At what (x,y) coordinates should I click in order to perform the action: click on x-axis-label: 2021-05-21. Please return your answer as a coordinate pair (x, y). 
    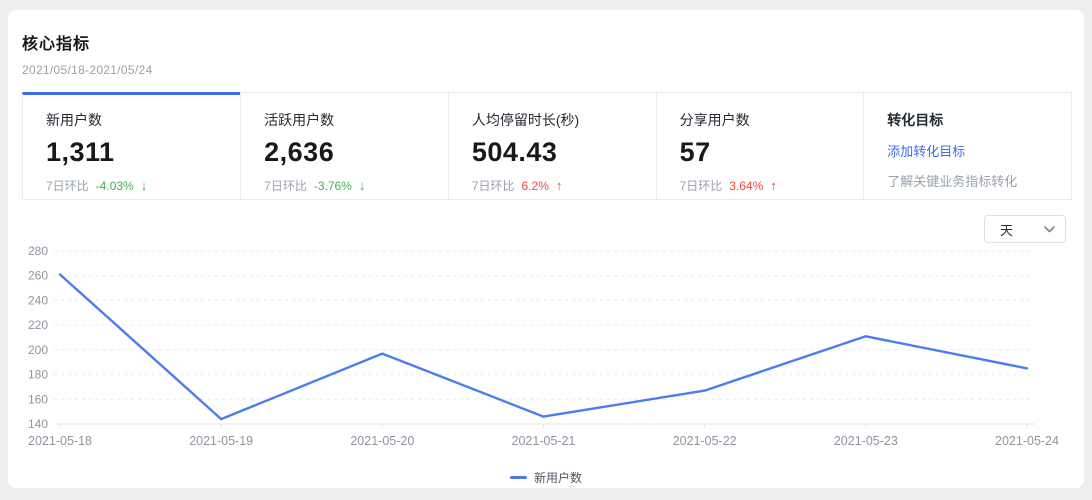
    Looking at the image, I should click on (544, 441).